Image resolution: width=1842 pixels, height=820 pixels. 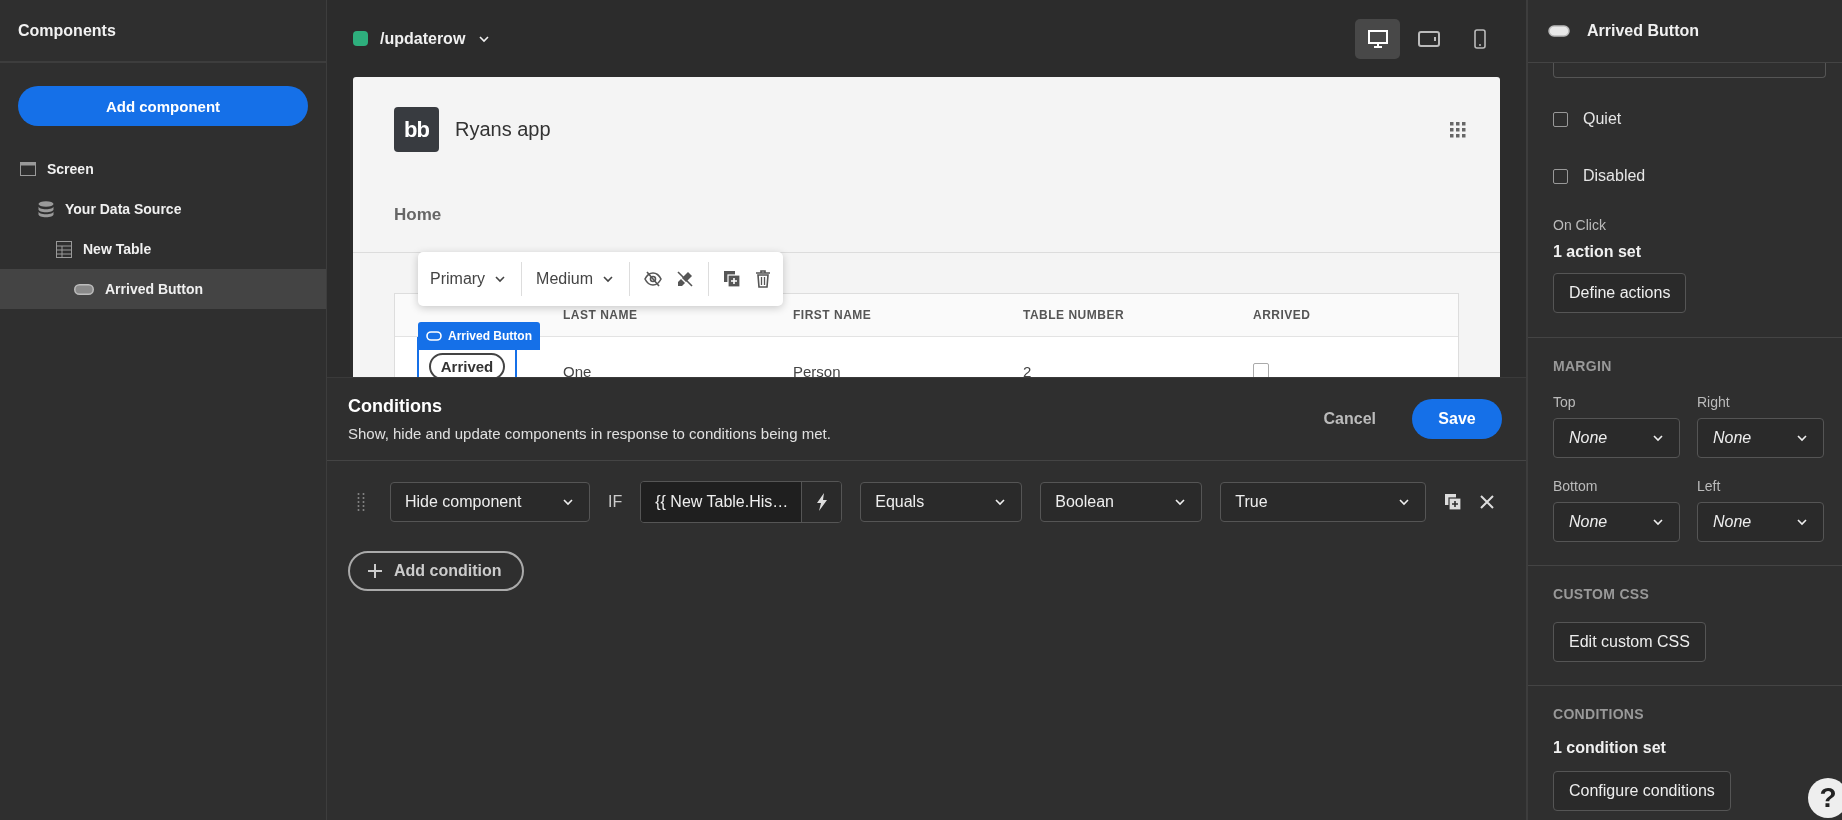 I want to click on edit-css-button: Edit custom CSS, so click(x=1629, y=642).